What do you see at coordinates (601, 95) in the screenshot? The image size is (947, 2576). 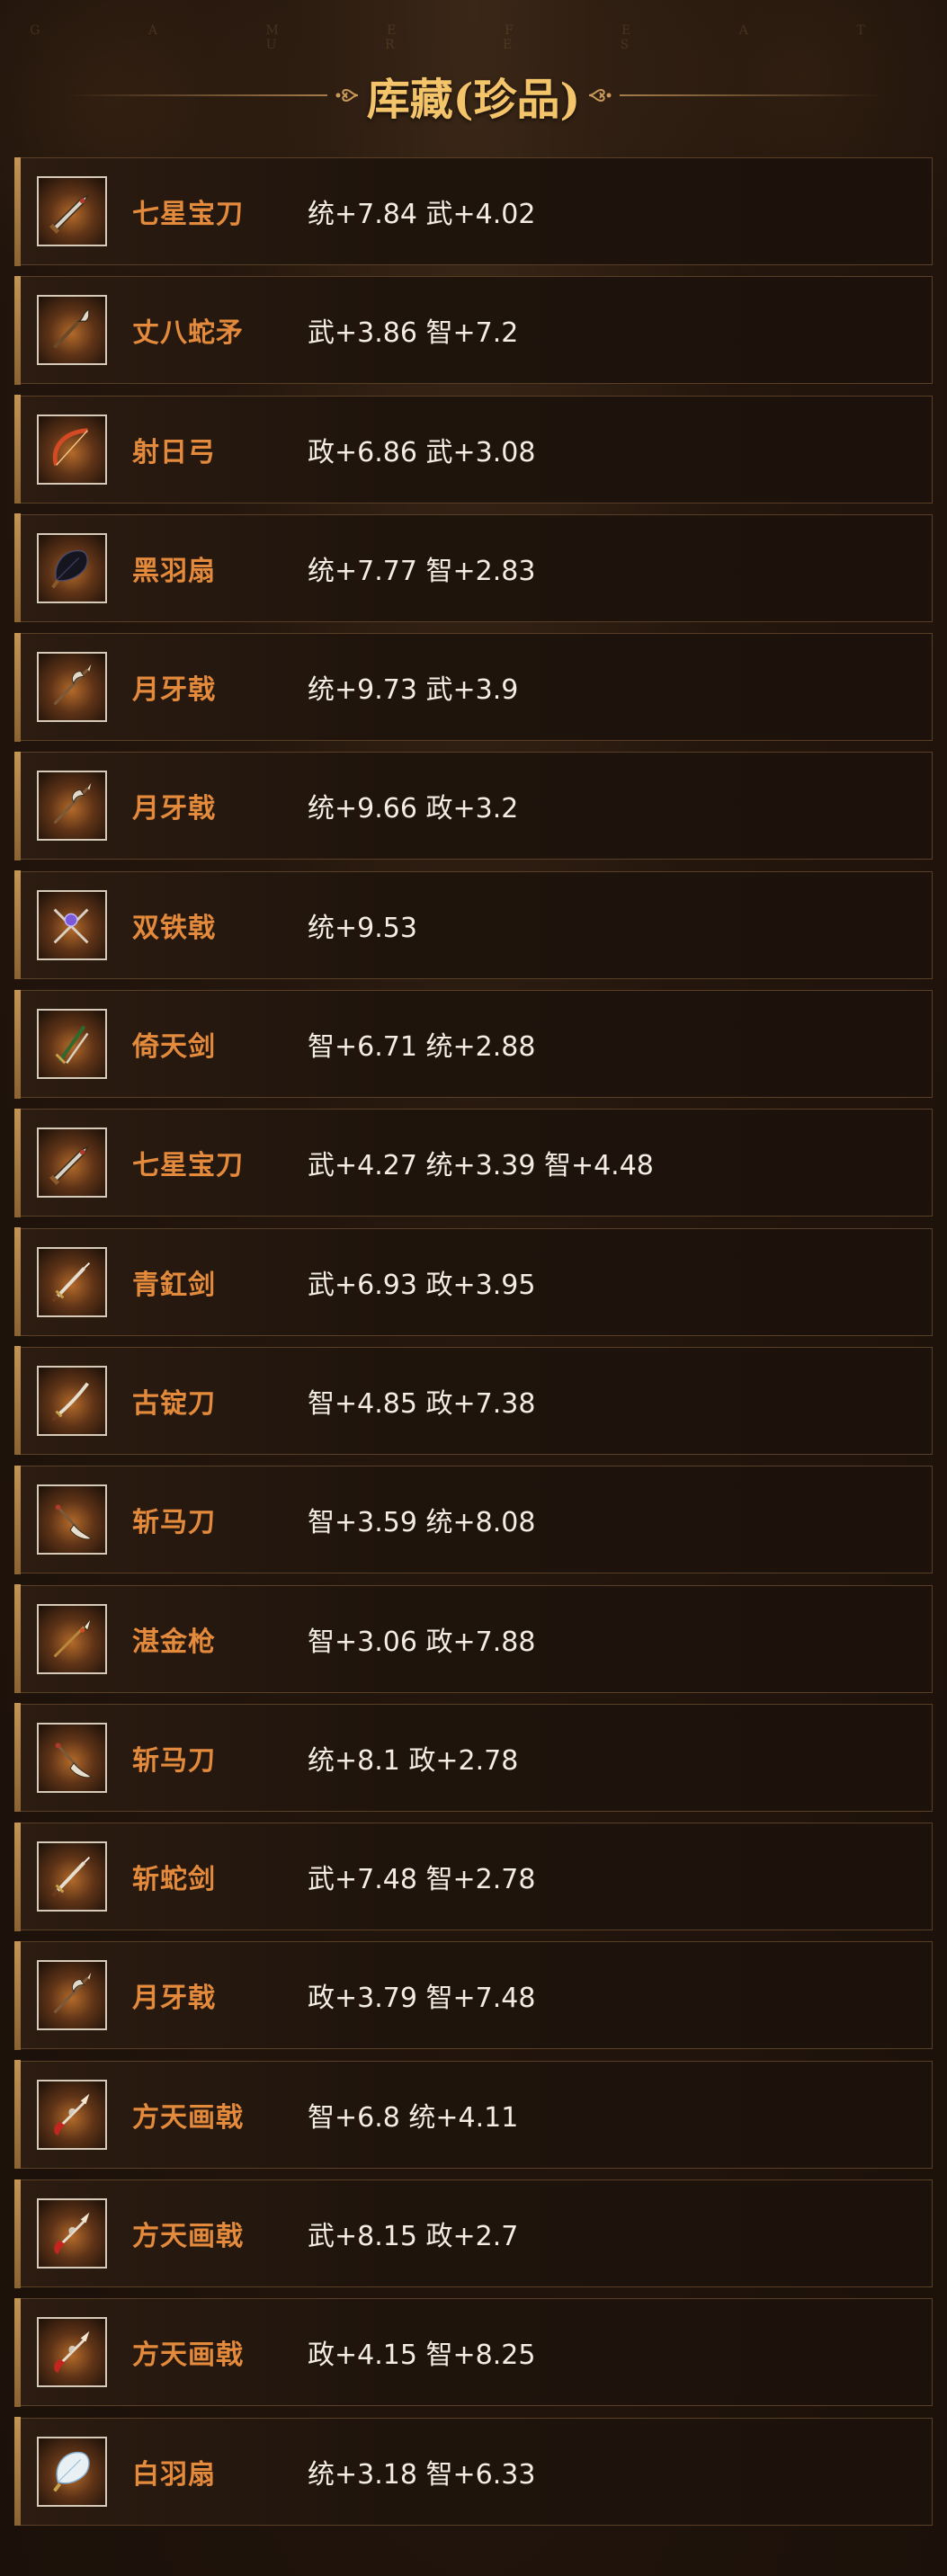 I see `ornament-right-icon` at bounding box center [601, 95].